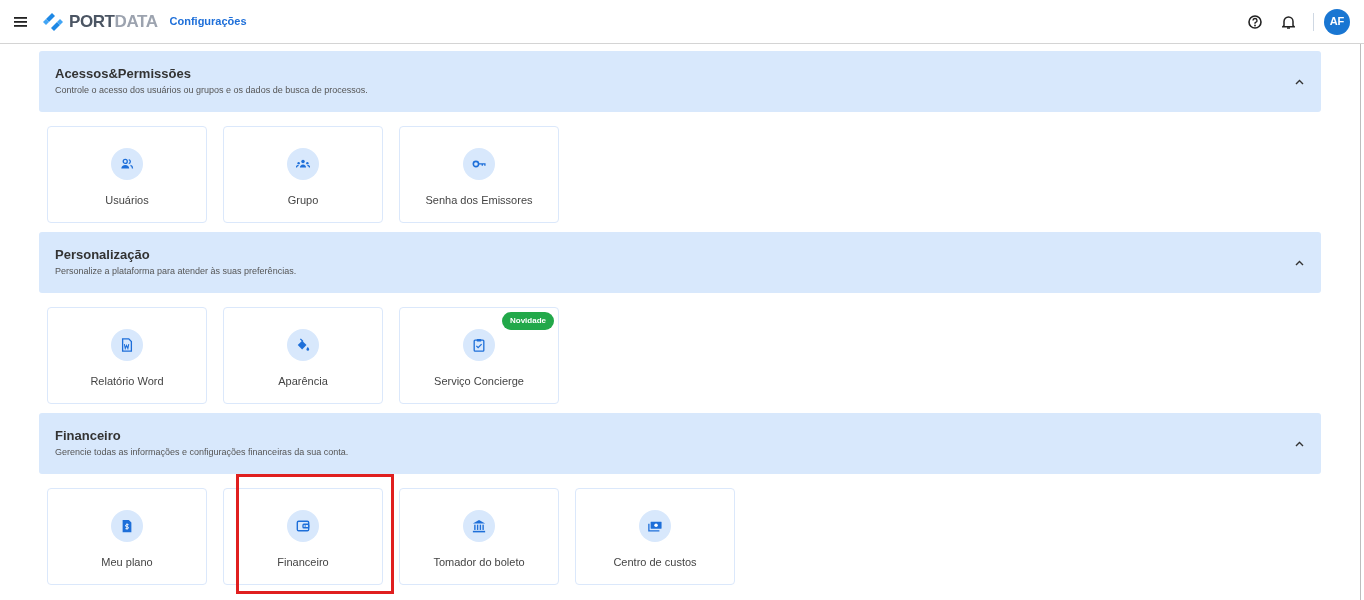 The width and height of the screenshot is (1364, 600). I want to click on word-document-icon, so click(127, 345).